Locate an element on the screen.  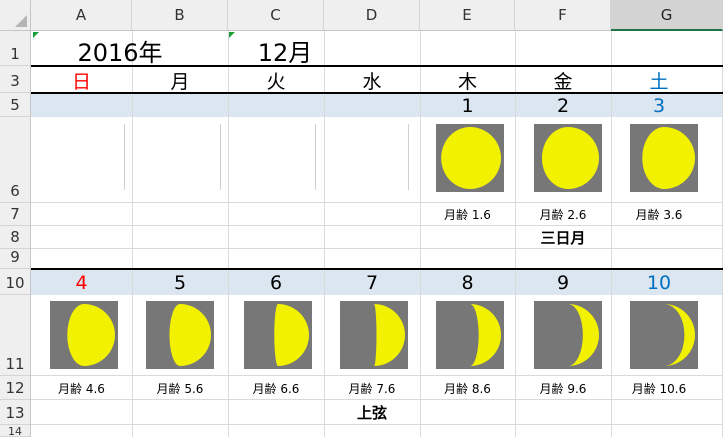
row-header-9: 9 is located at coordinates (15, 258).